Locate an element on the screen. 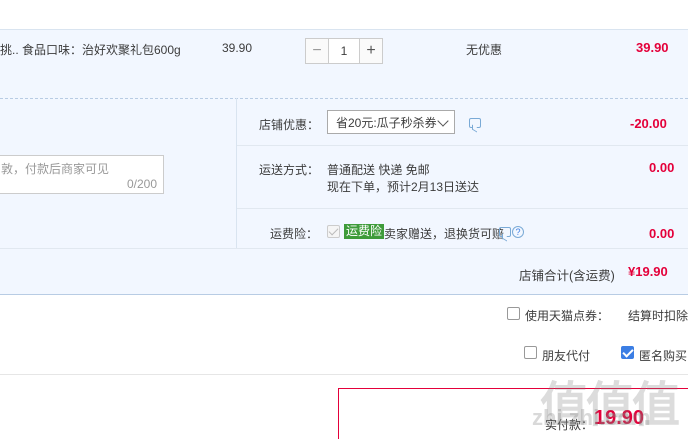  insurance-text: 卖家赠送，退换货可赔 is located at coordinates (444, 234).